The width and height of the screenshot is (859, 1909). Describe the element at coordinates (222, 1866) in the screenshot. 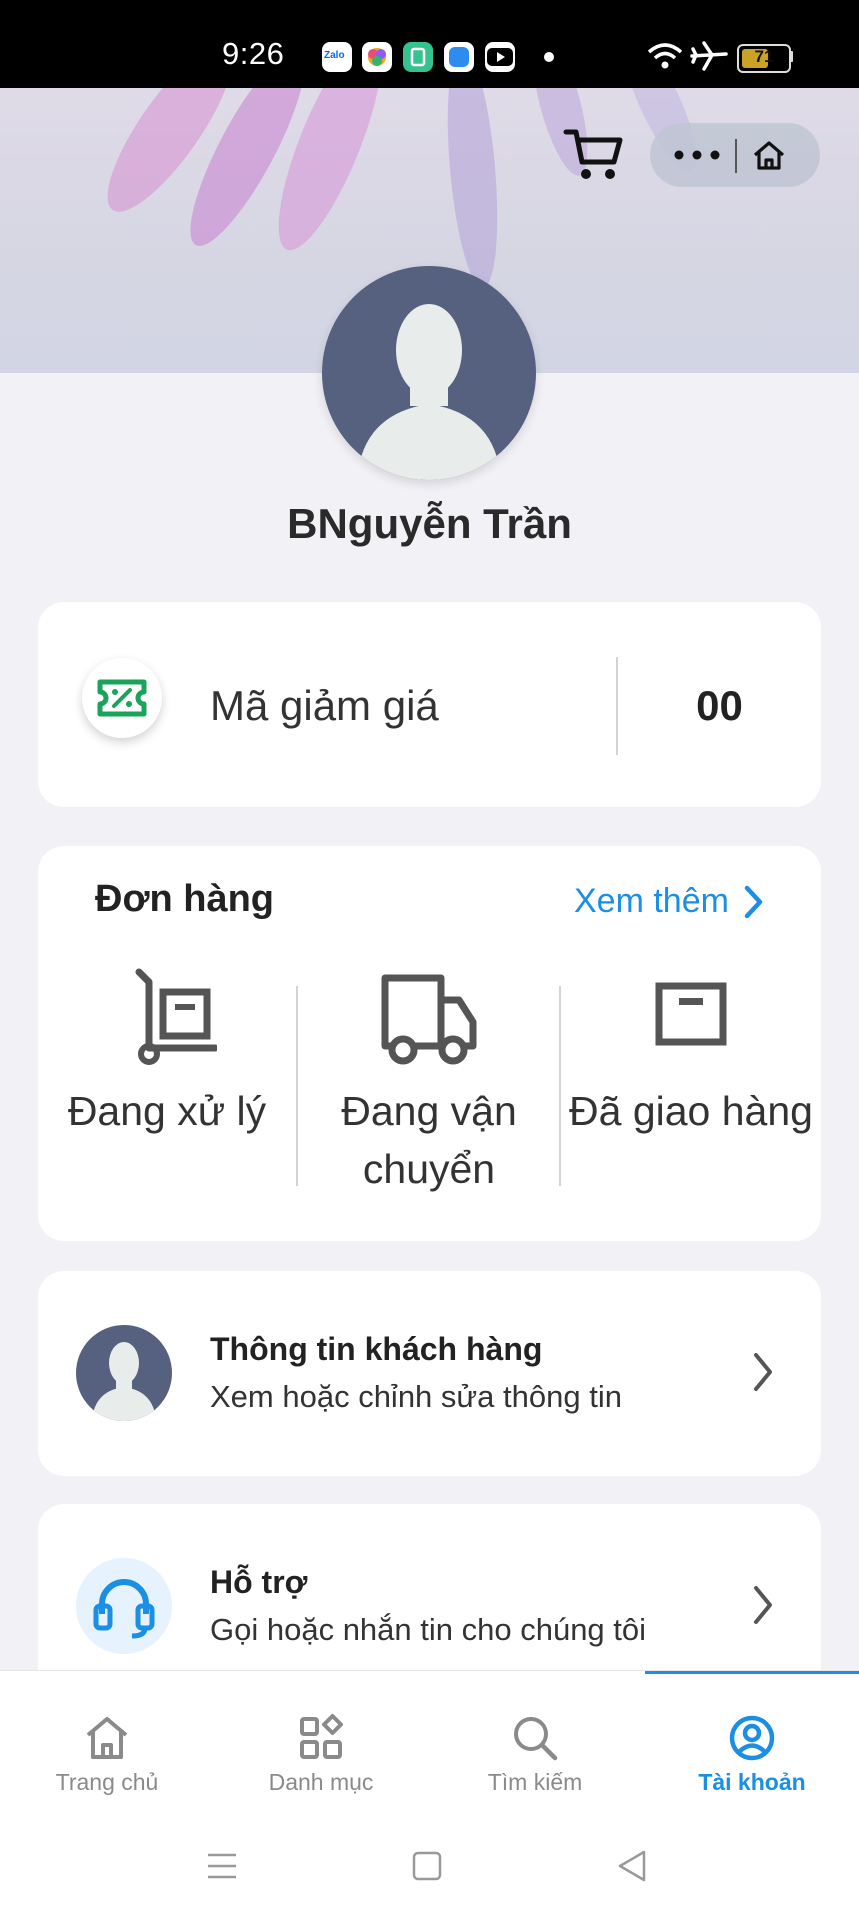

I see `menu-icon` at that location.